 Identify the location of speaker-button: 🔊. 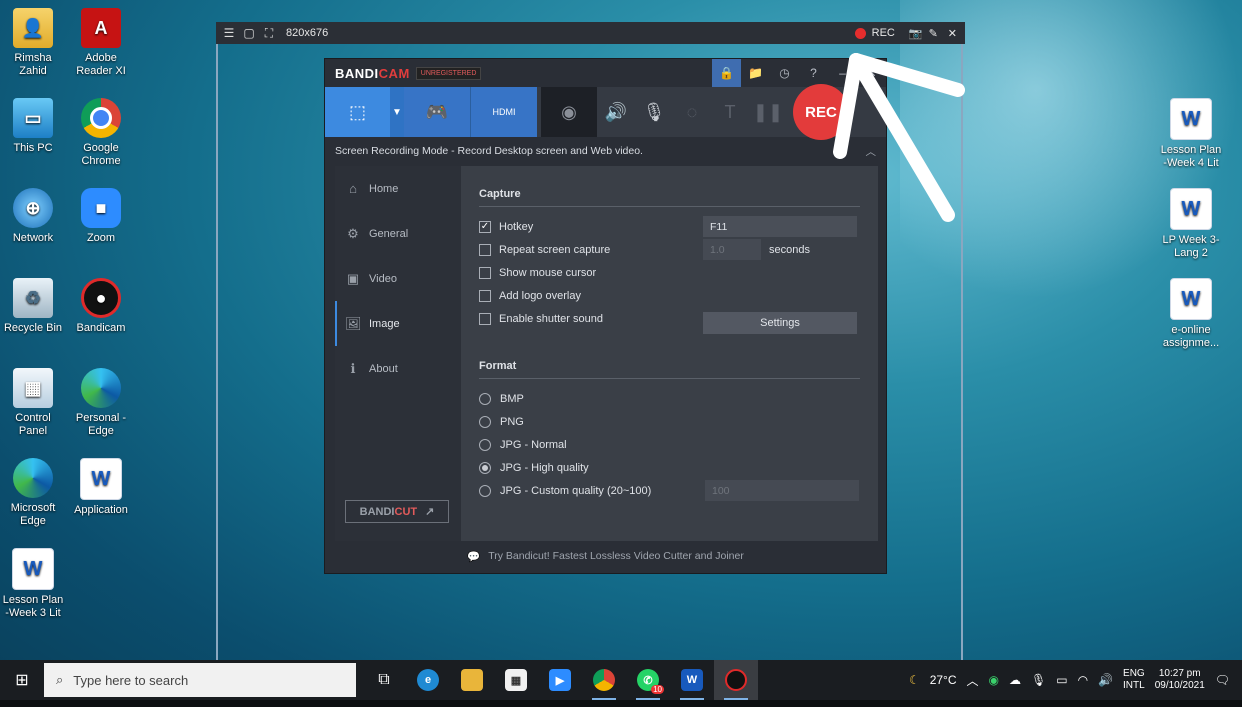
(616, 112).